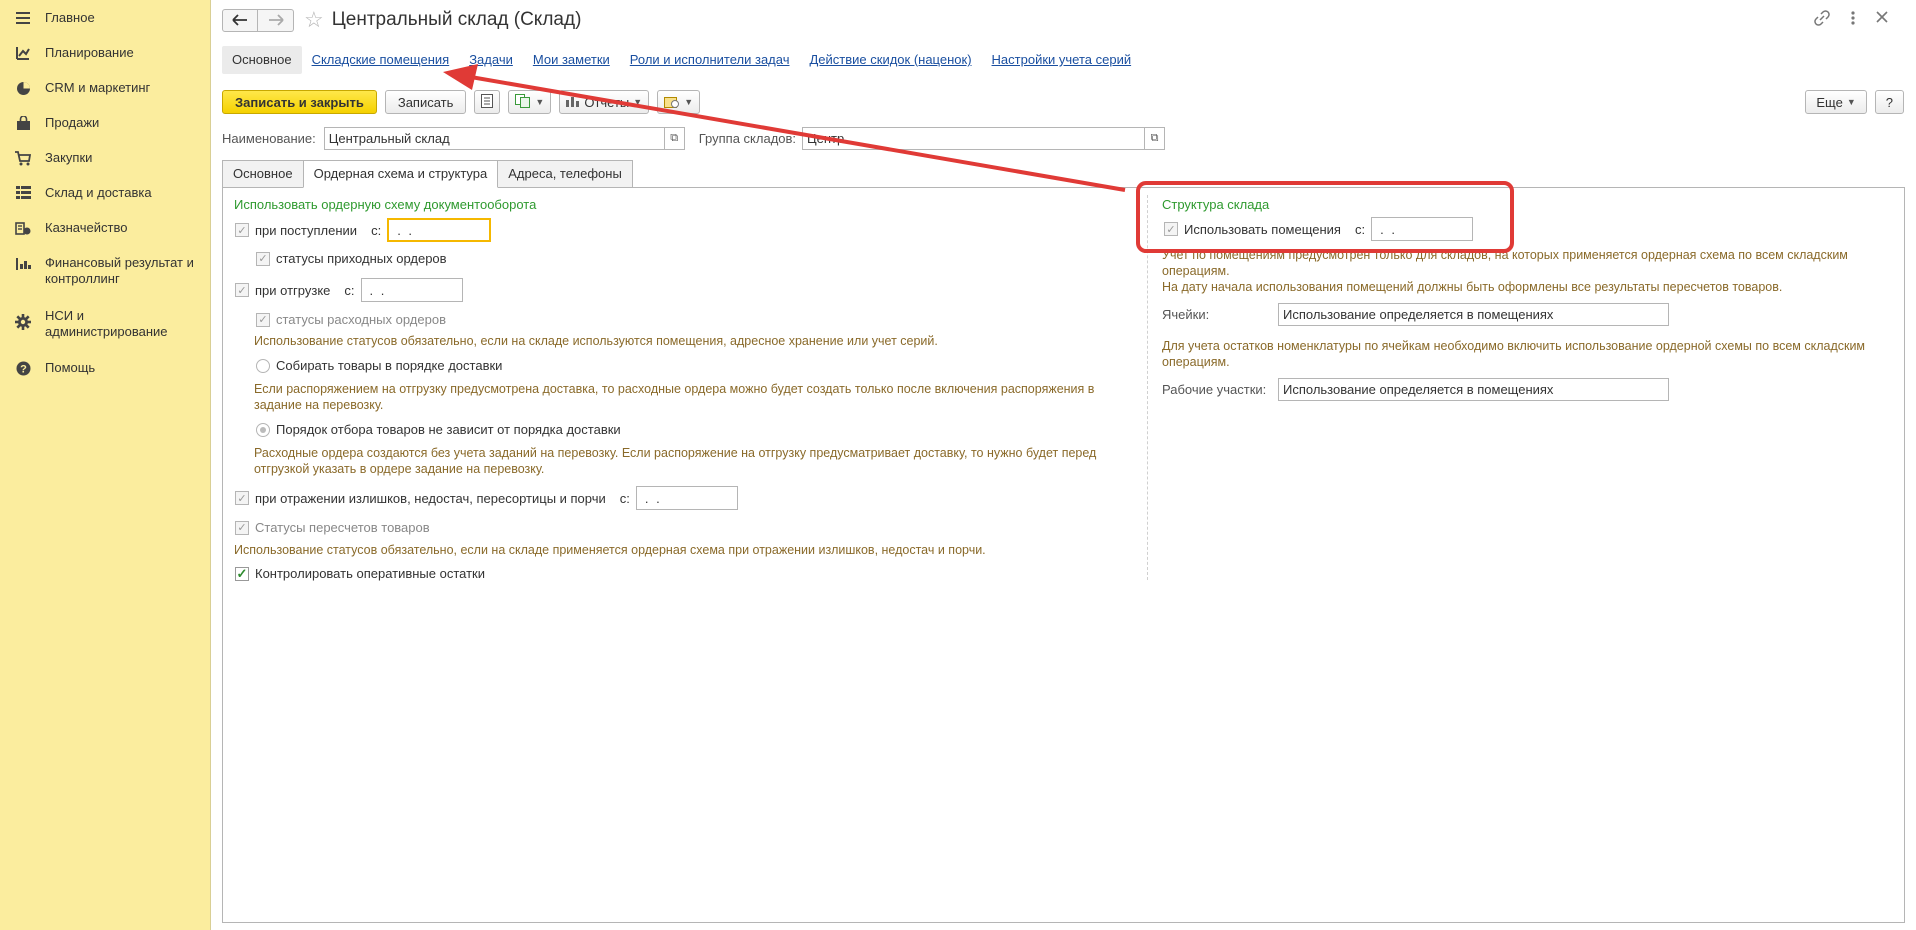 This screenshot has height=930, width=1916. Describe the element at coordinates (487, 102) in the screenshot. I see `post-document-button` at that location.